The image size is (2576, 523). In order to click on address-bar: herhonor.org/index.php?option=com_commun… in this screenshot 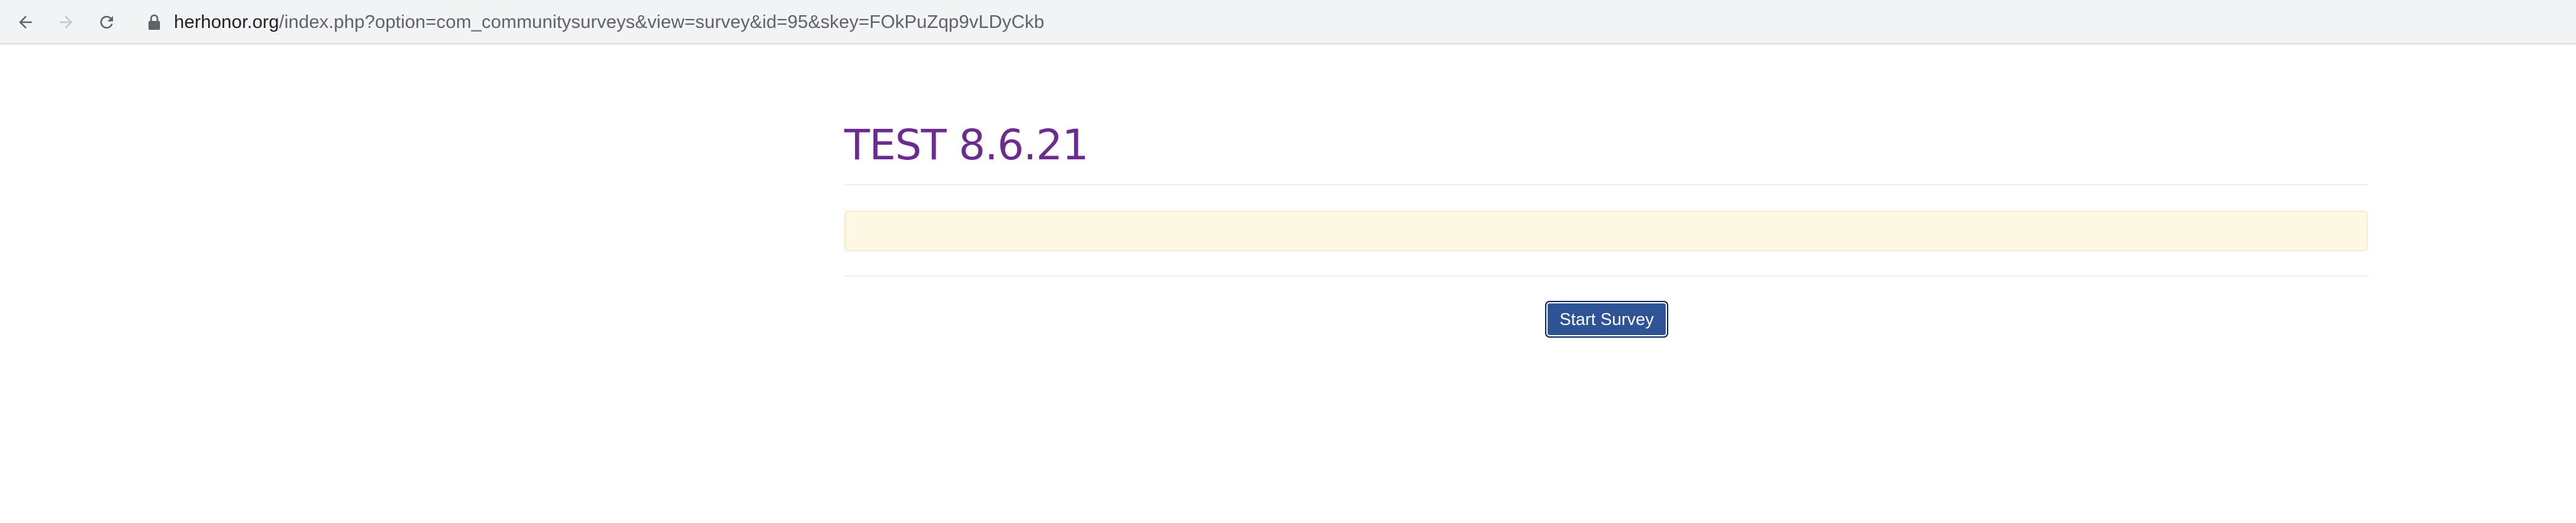, I will do `click(1347, 22)`.